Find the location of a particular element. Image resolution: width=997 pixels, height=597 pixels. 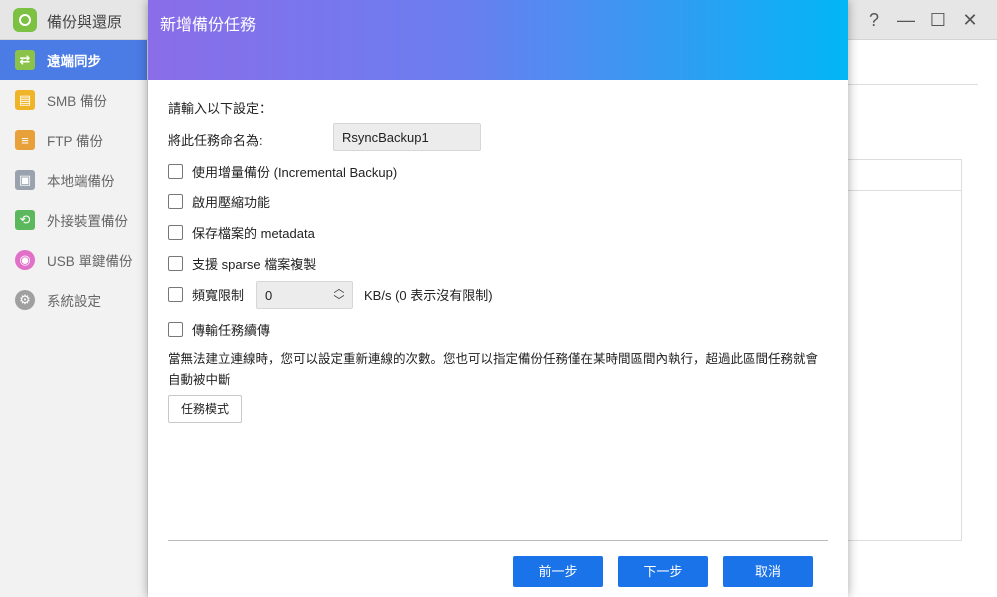

background-divider is located at coordinates (913, 84).